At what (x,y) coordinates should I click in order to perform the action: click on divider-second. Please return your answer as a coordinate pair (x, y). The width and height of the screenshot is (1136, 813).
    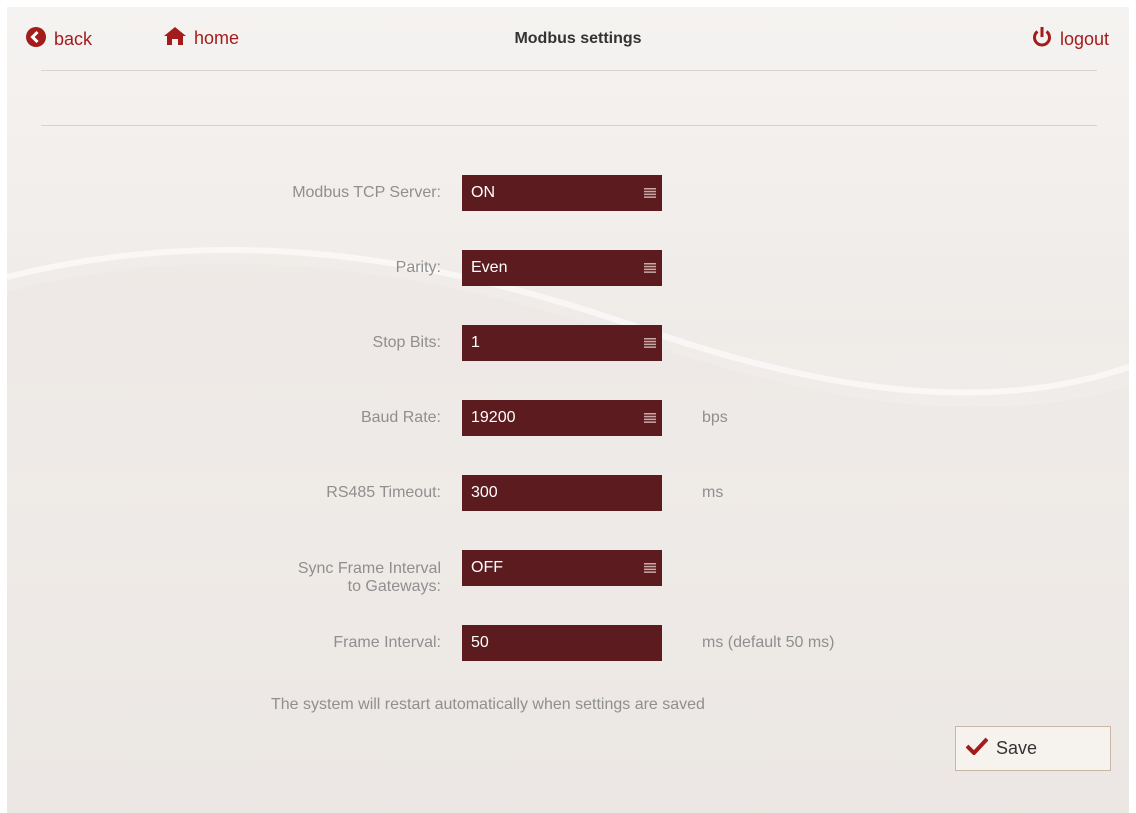
    Looking at the image, I should click on (569, 125).